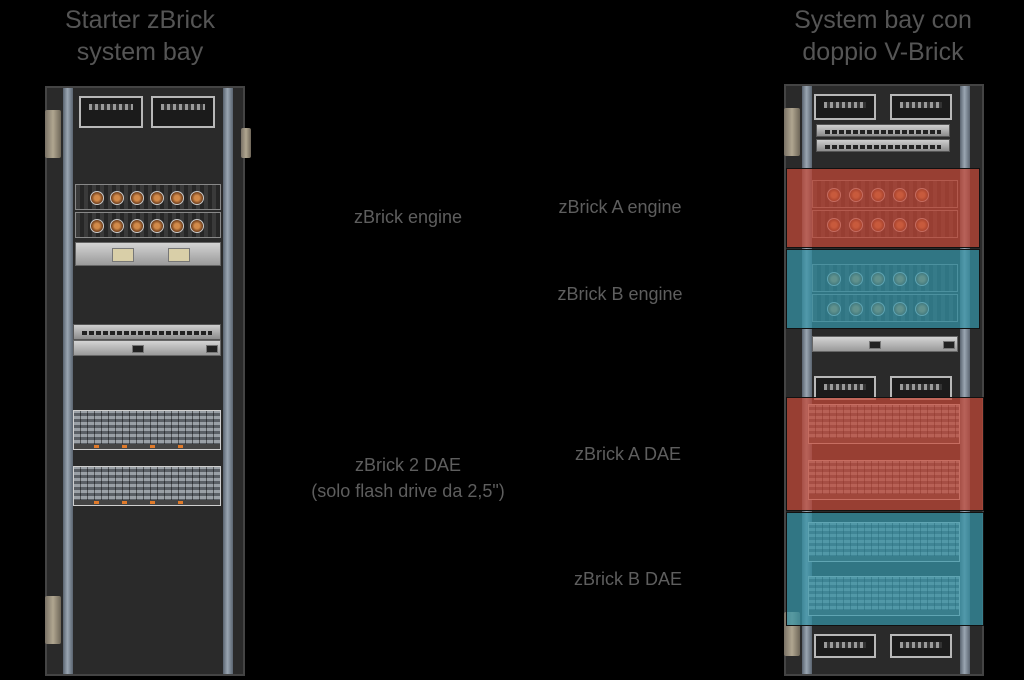  I want to click on rack-bracket-left-bottom, so click(53, 620).